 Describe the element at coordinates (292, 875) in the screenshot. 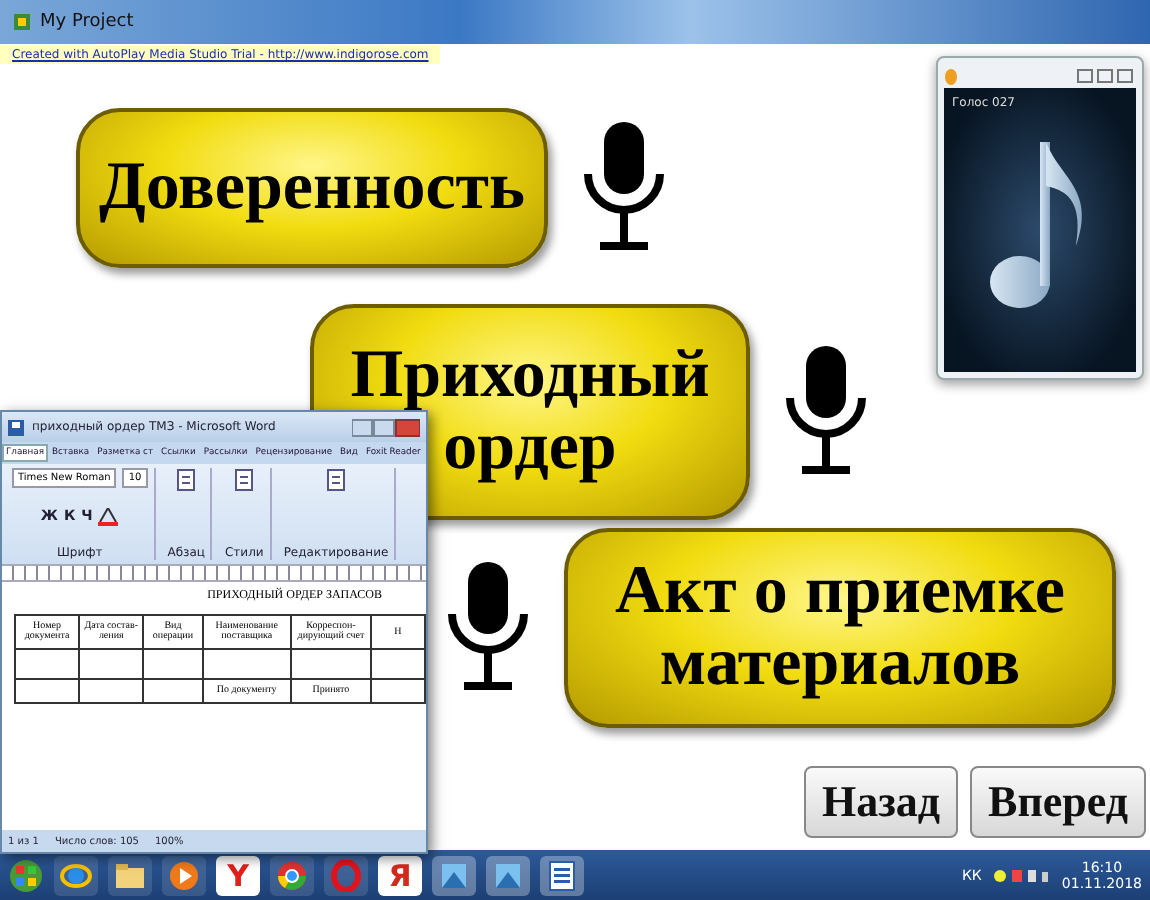

I see `chrome-ring-icon` at that location.